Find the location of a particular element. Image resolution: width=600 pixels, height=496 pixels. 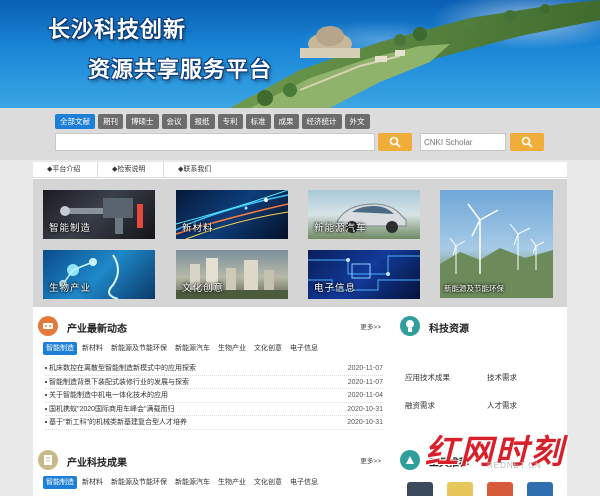

news-item: 机床数控在离散型智能制造新模式中的应用探索 2020-11-07 is located at coordinates (214, 369).